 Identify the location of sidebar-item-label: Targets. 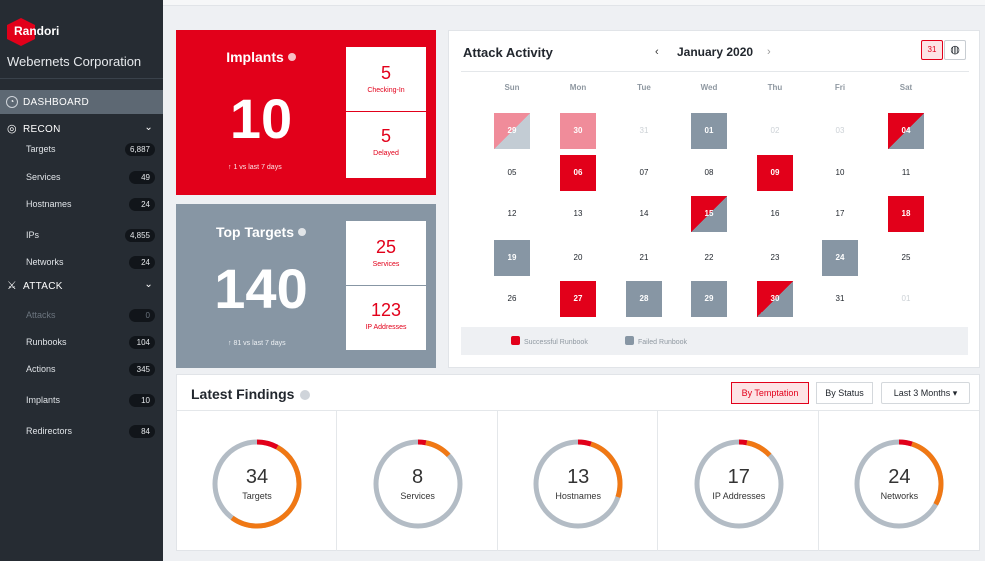
(41, 149).